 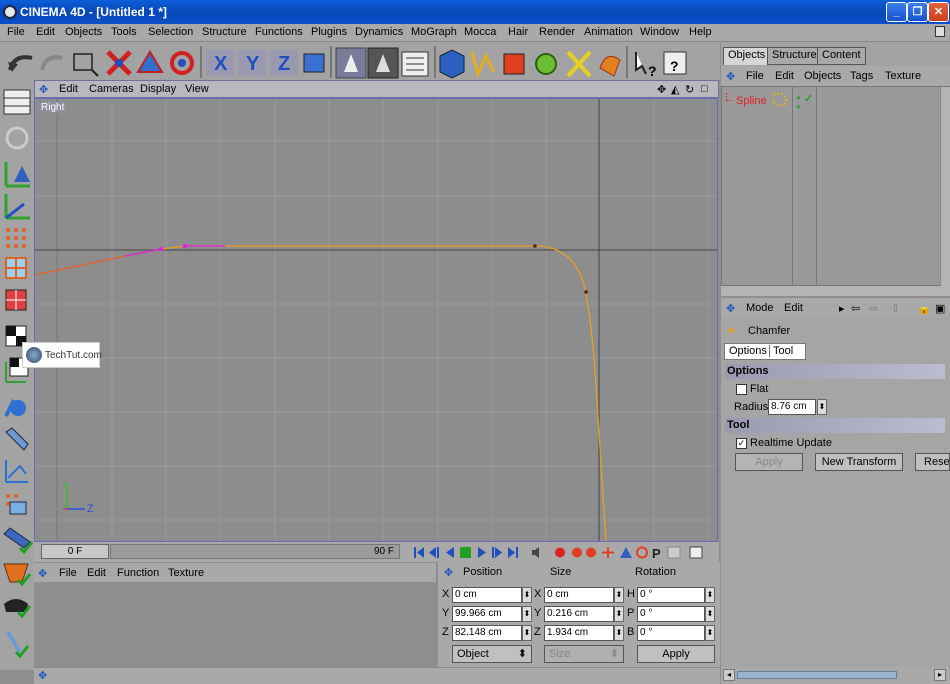 I want to click on coord-size-y-field: 0.216 cm, so click(x=579, y=614).